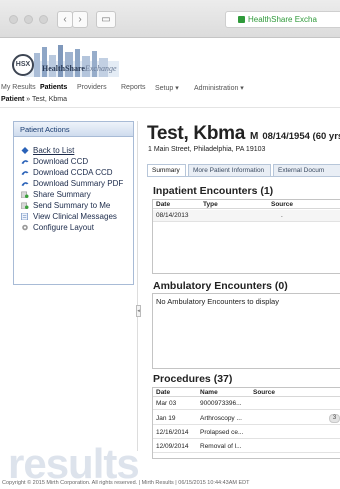  I want to click on table-row: Jan 19 Arthroscopy ... 3, so click(246, 419).